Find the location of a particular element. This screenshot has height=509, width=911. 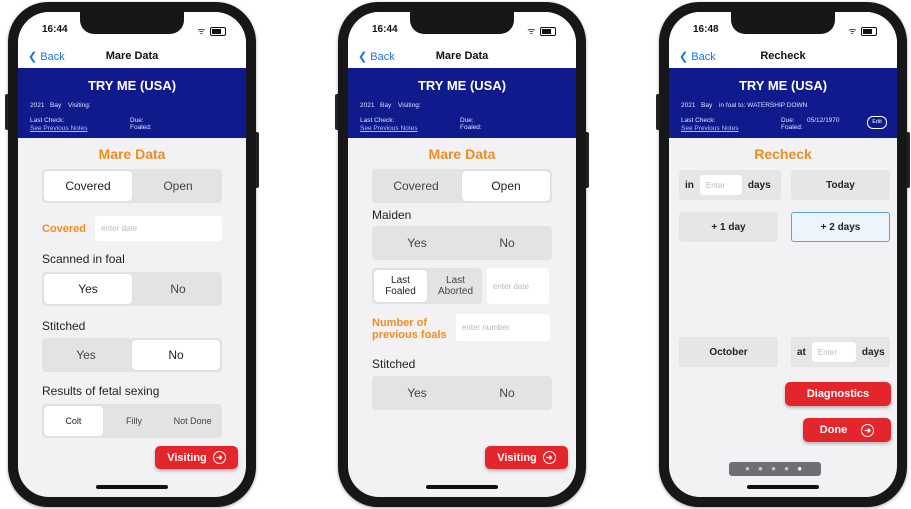

not-done-option: Not Done is located at coordinates (192, 421).